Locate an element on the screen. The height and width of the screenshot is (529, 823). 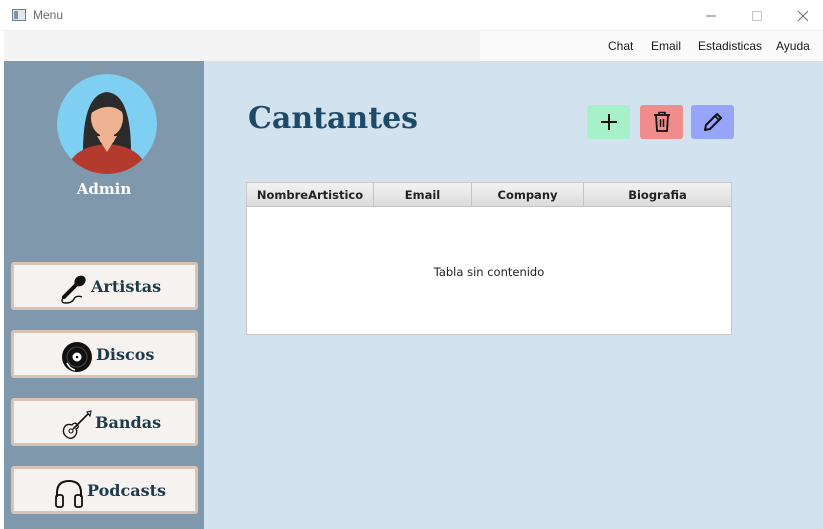
nav-bandas-button: Bandas is located at coordinates (104, 422).